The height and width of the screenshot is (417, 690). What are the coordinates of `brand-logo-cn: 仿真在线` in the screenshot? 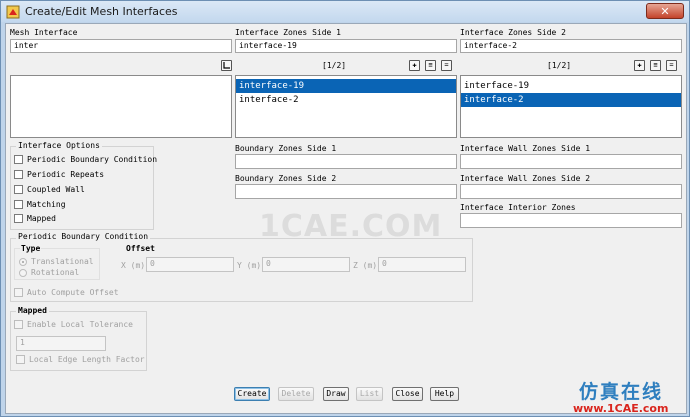 It's located at (621, 392).